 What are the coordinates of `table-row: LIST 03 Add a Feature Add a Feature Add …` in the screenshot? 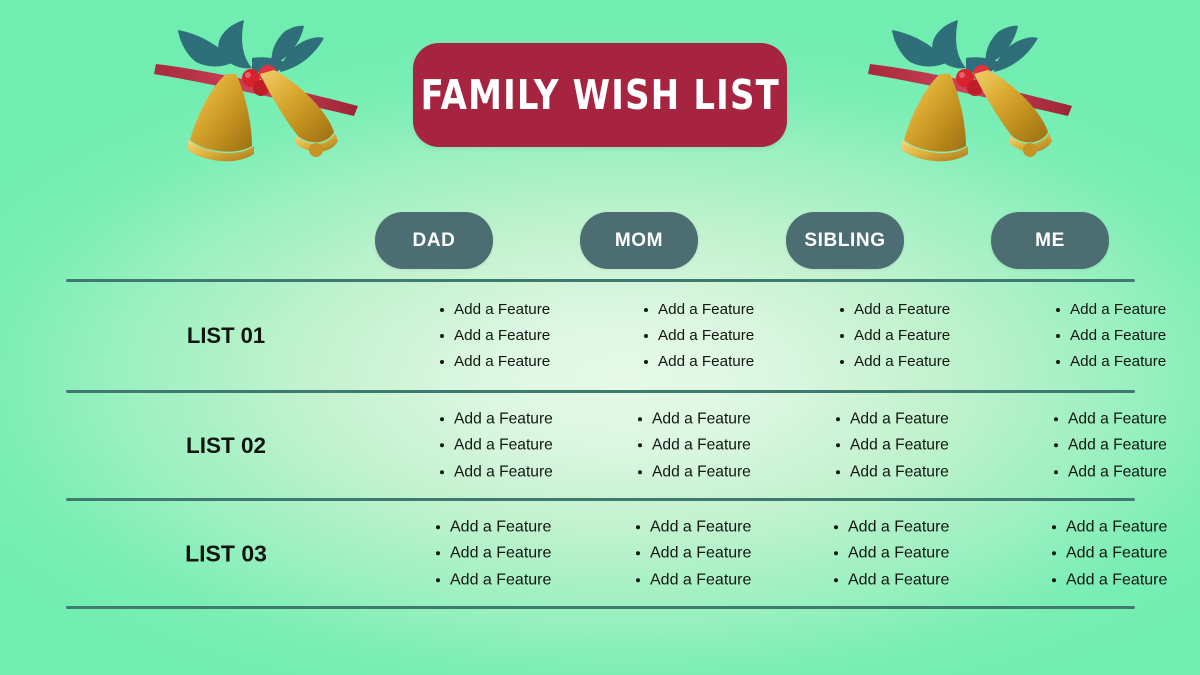 It's located at (616, 553).